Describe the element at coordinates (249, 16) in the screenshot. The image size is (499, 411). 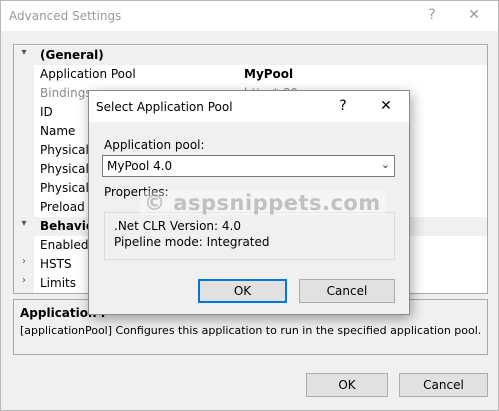
I see `advanced-settings-titlebar: Advanced Settings ? ✕` at that location.